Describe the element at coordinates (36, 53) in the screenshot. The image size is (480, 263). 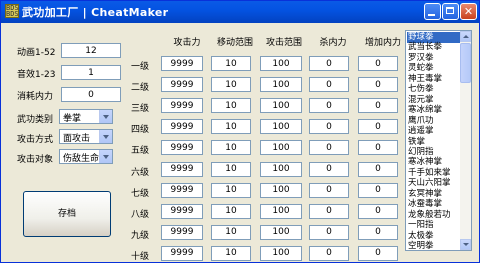
I see `anim-label: 动画1-52` at that location.